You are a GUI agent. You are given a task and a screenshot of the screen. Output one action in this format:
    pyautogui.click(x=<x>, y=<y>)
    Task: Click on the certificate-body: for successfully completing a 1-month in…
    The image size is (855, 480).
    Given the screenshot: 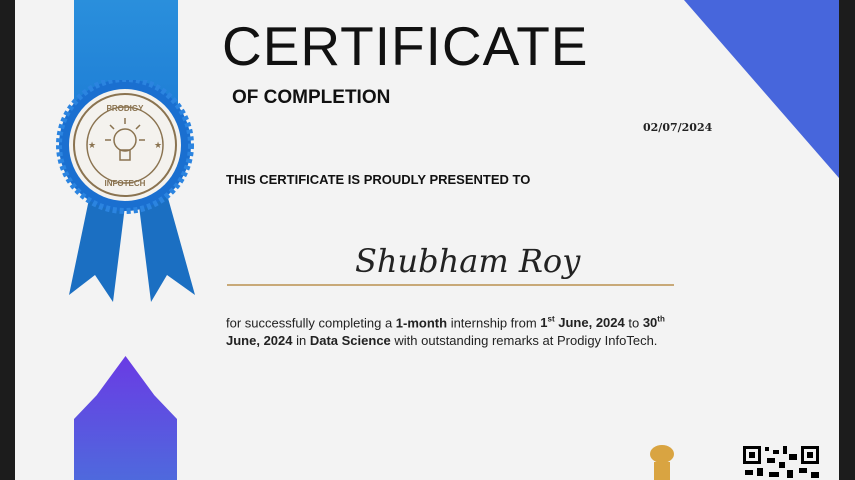 What is the action you would take?
    pyautogui.click(x=445, y=332)
    